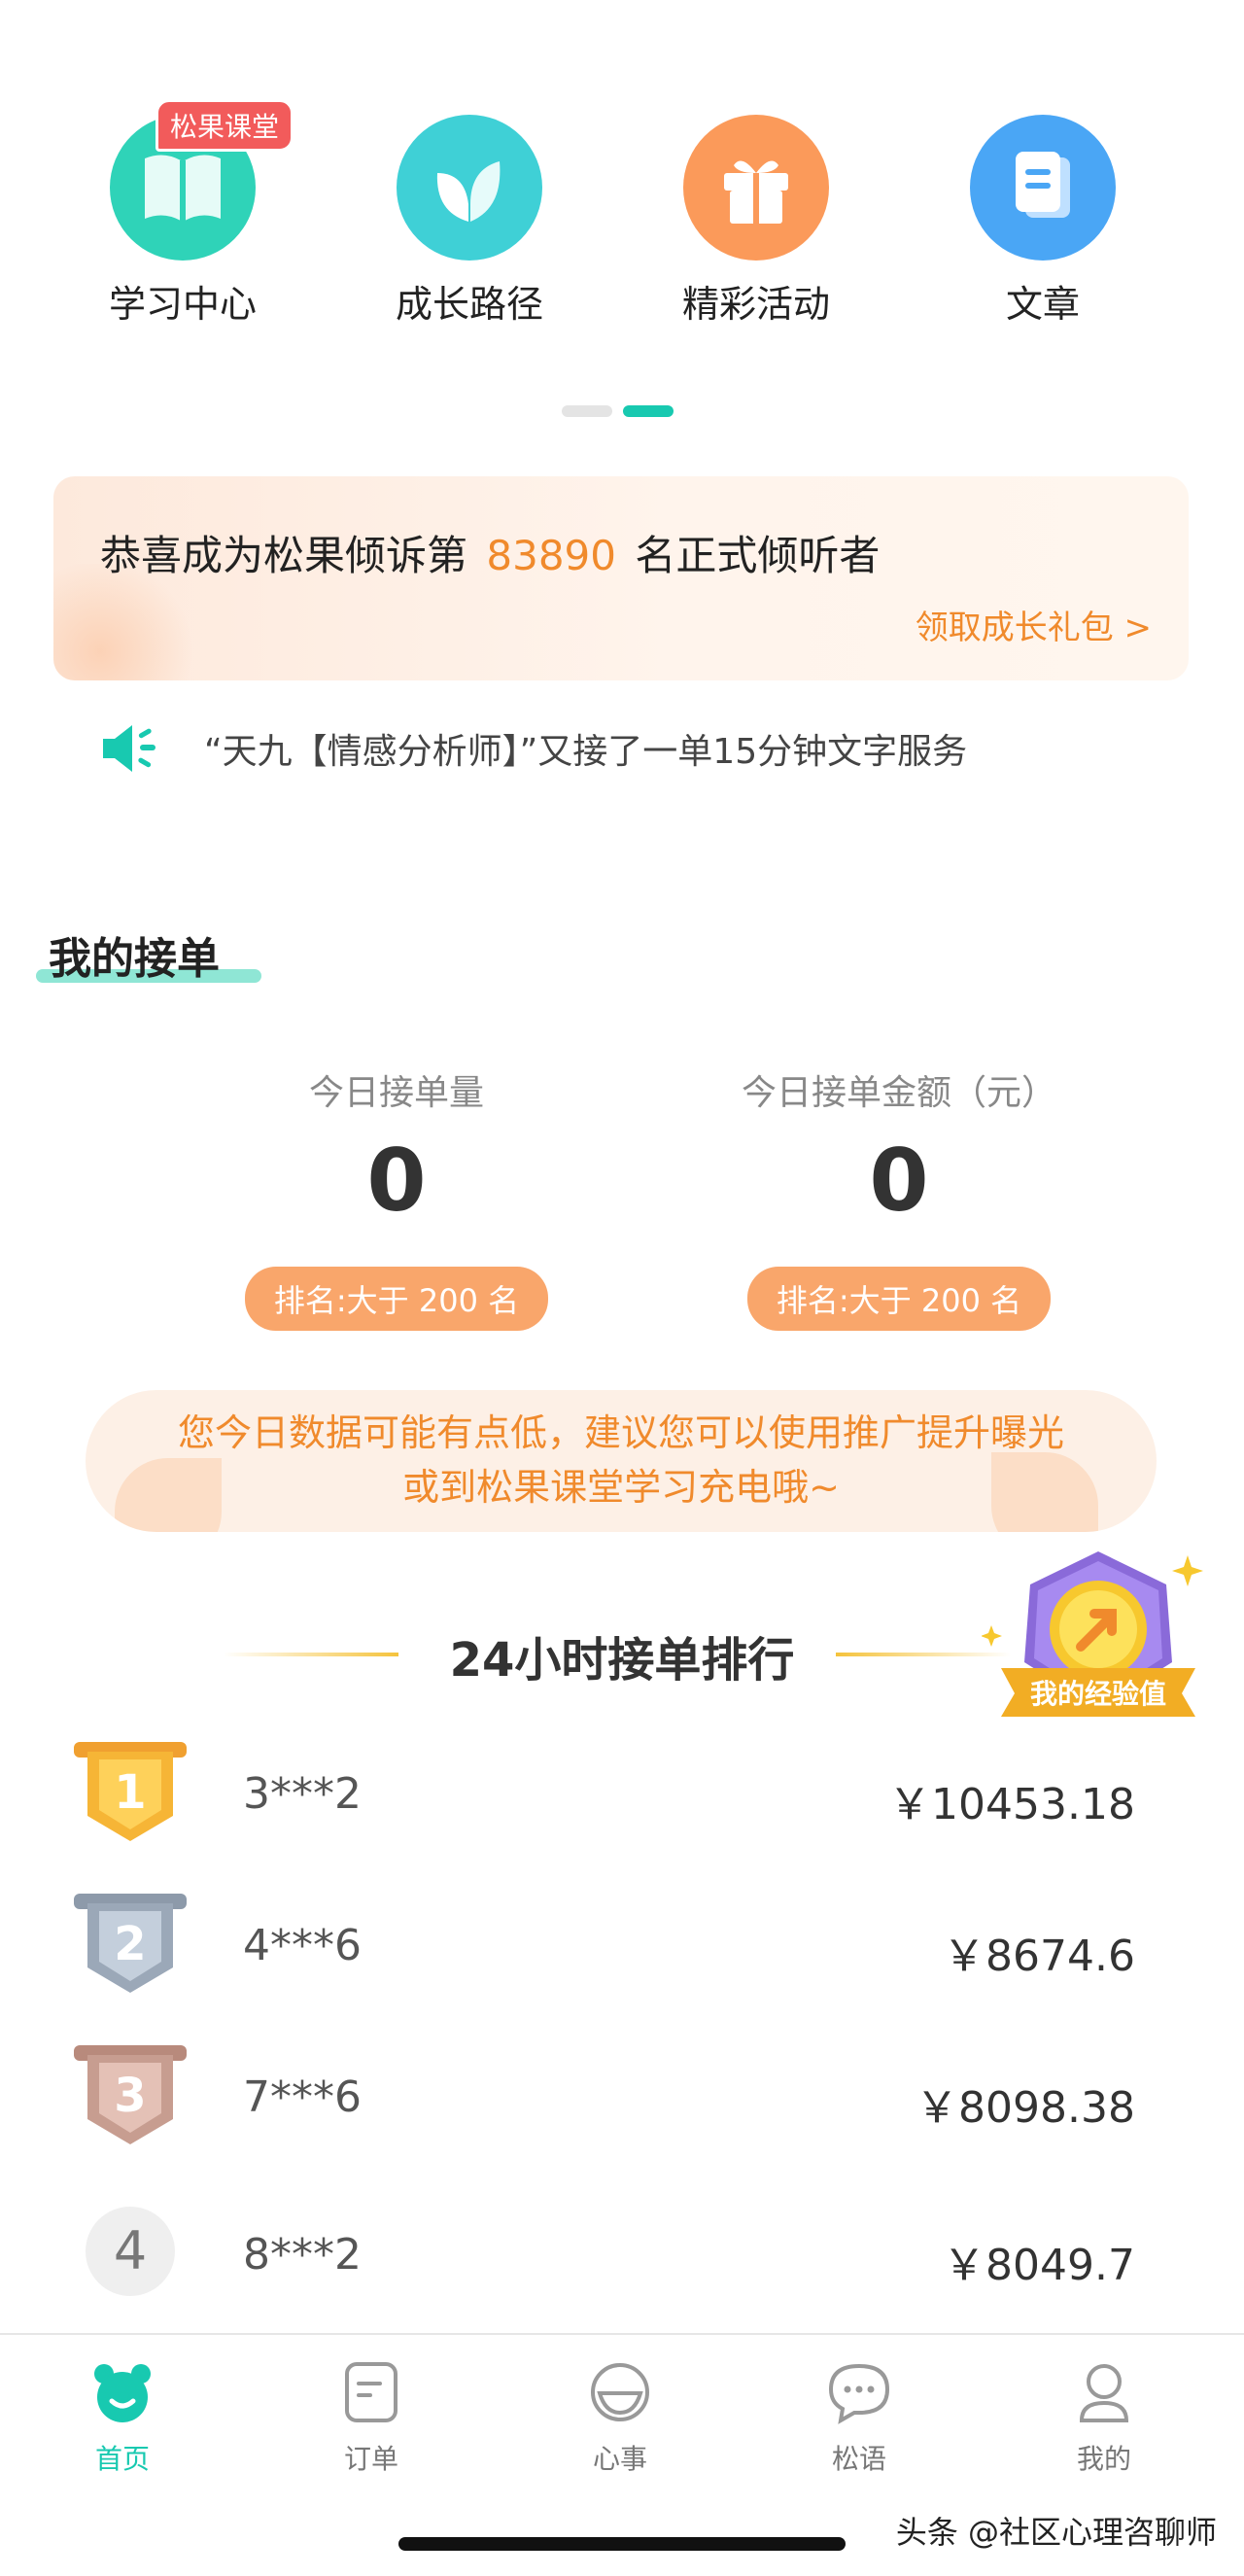 The height and width of the screenshot is (2576, 1244). What do you see at coordinates (620, 2392) in the screenshot?
I see `smile-icon` at bounding box center [620, 2392].